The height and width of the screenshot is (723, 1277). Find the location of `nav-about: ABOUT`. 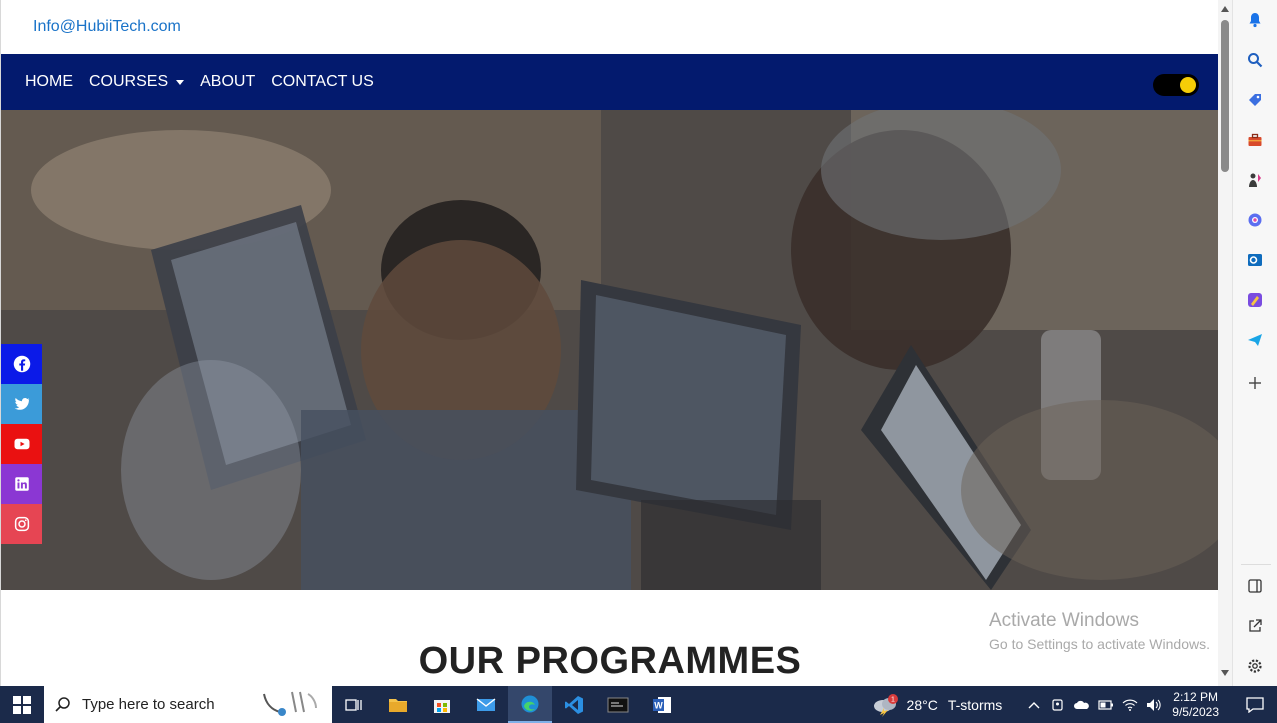

nav-about: ABOUT is located at coordinates (227, 82).